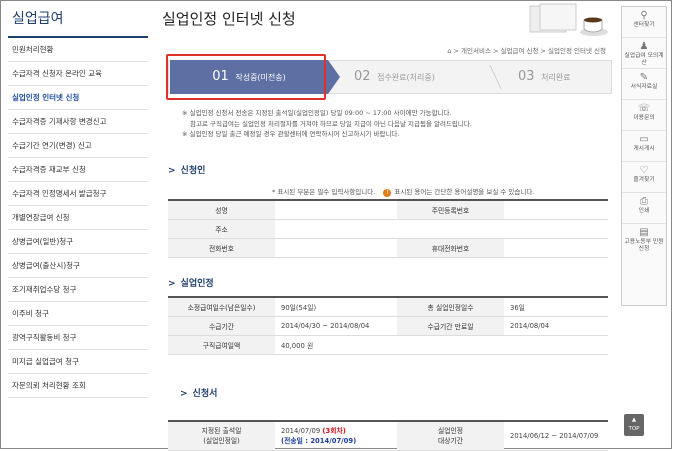 The image size is (674, 451). I want to click on location-pin-icon: ⚲, so click(644, 15).